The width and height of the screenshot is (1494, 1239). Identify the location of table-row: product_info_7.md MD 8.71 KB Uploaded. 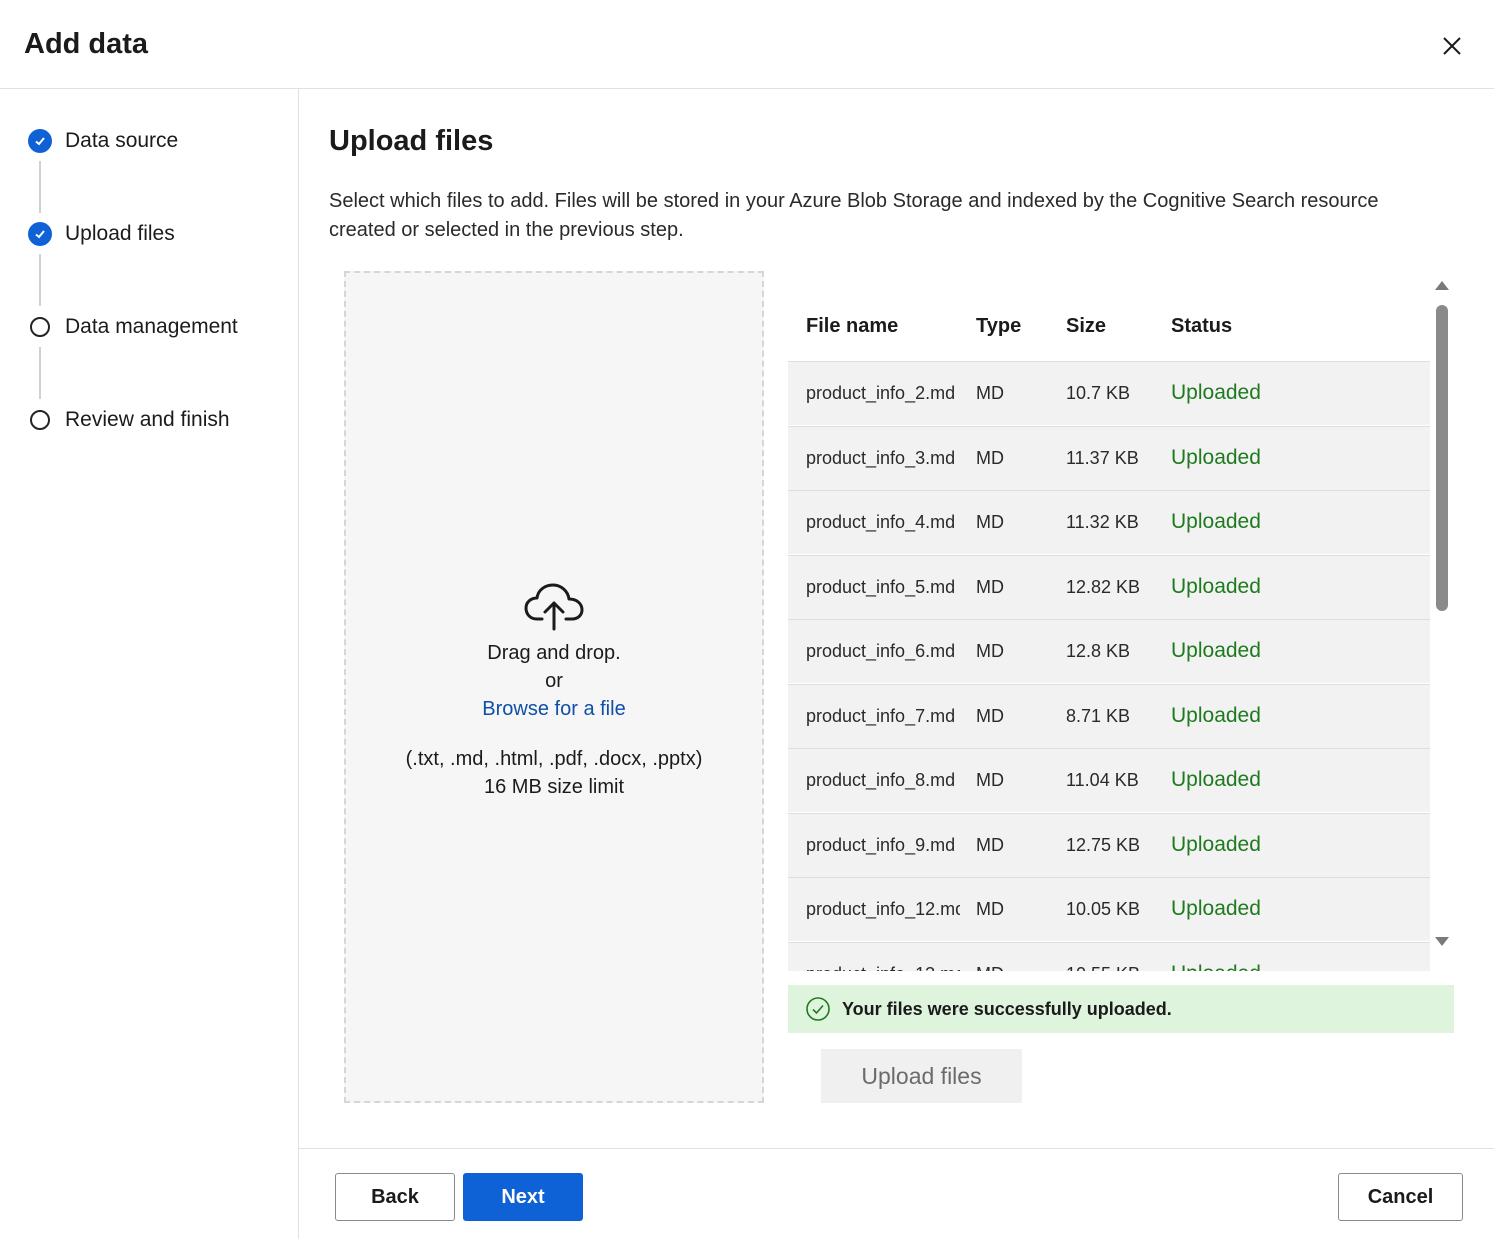
(1109, 715).